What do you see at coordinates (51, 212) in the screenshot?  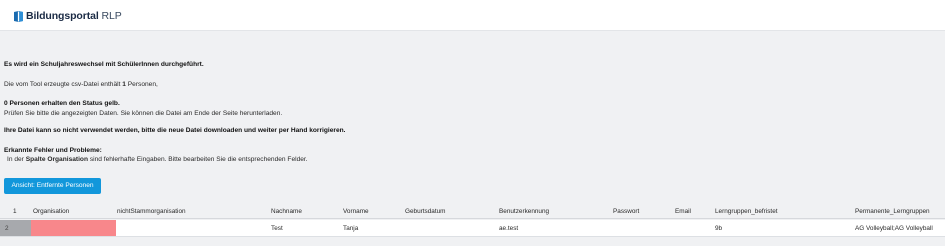 I see `header-organisation: Organisation` at bounding box center [51, 212].